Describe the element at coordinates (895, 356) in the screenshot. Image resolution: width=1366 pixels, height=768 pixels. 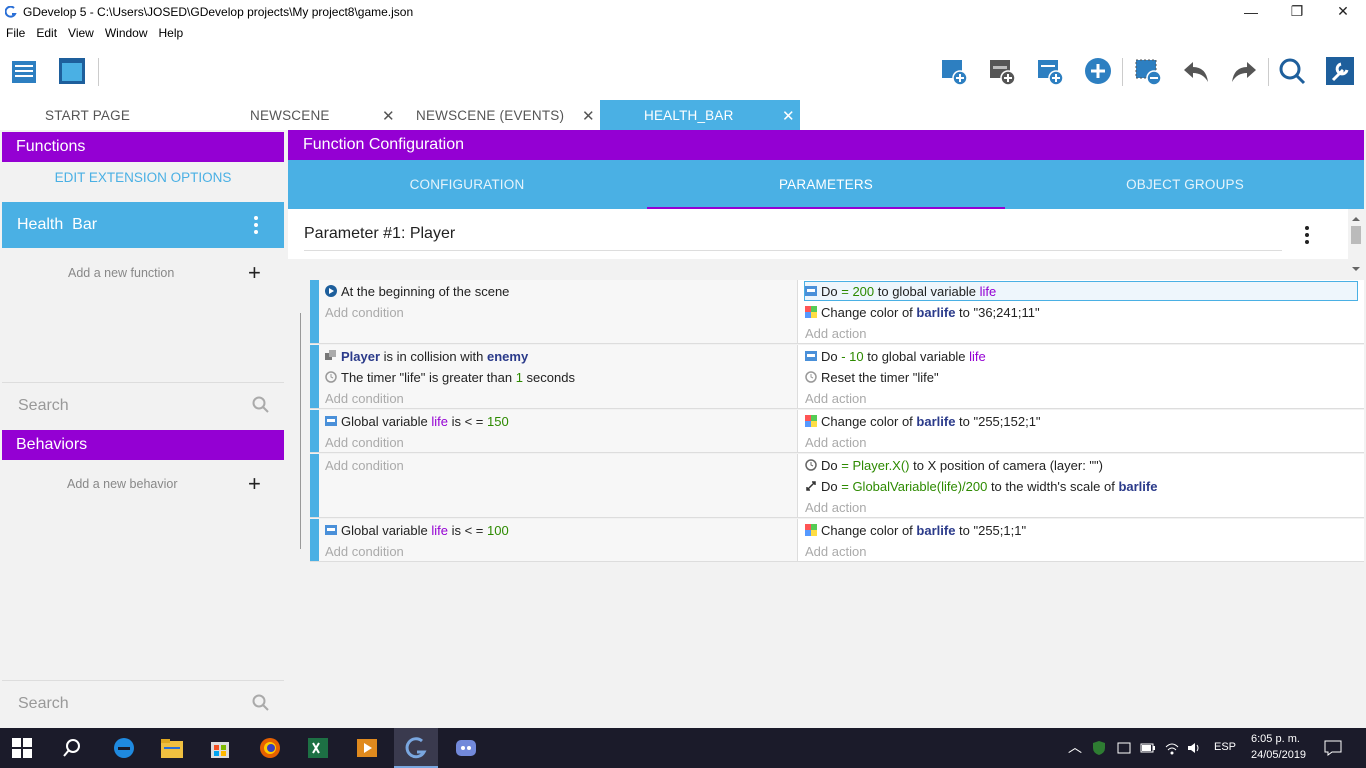
I see `action-line: Do - 10 to global variable life` at that location.